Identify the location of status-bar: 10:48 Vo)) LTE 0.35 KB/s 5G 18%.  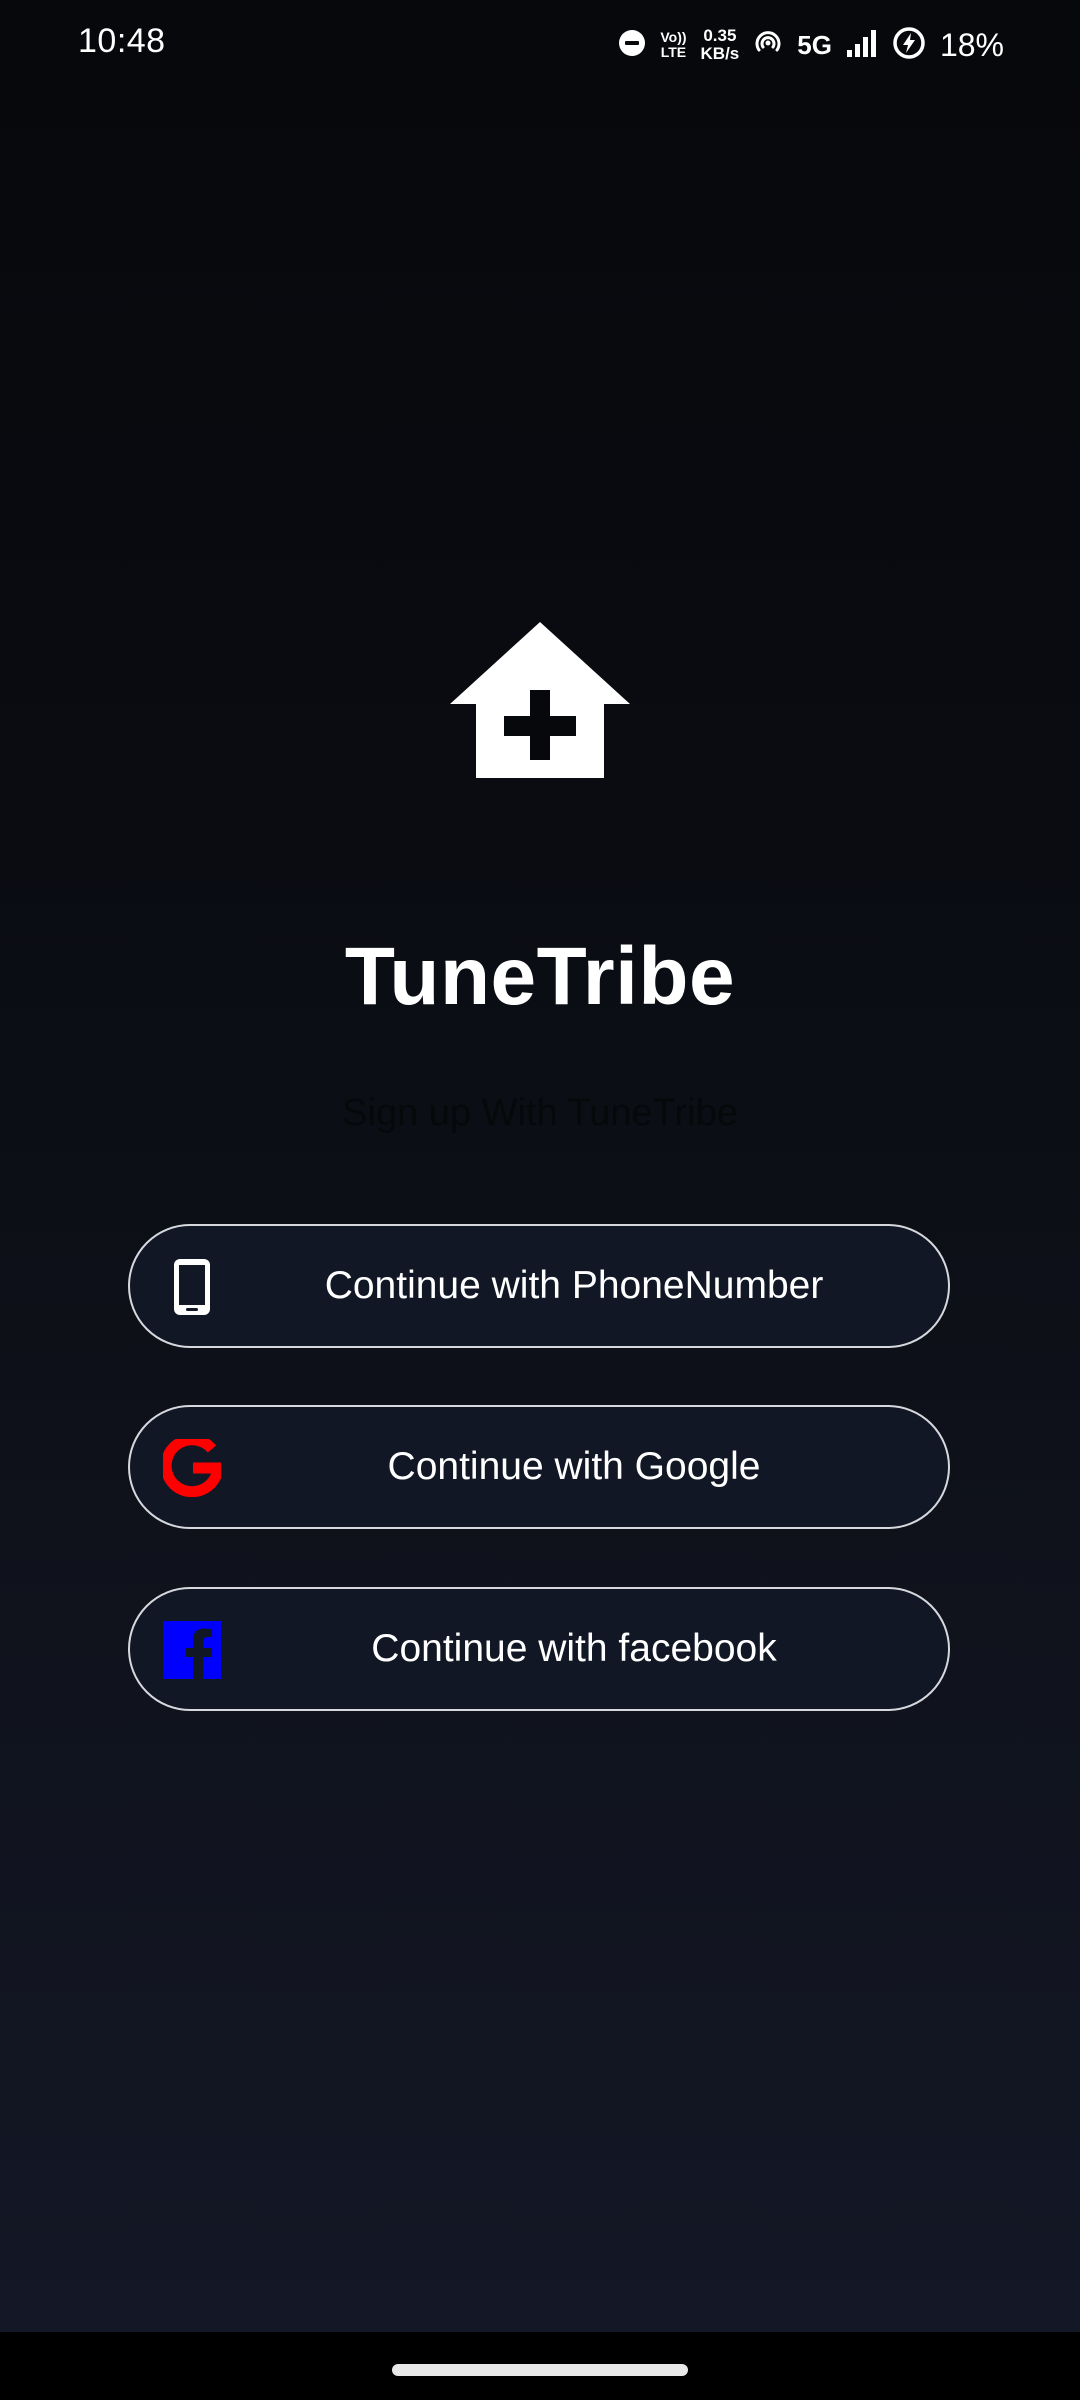
(540, 45).